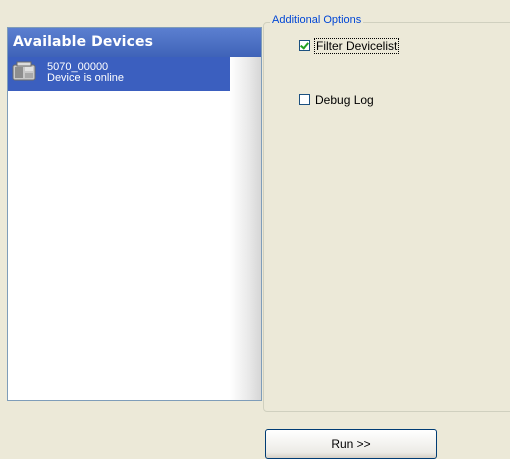  I want to click on run-button: Run >>, so click(351, 444).